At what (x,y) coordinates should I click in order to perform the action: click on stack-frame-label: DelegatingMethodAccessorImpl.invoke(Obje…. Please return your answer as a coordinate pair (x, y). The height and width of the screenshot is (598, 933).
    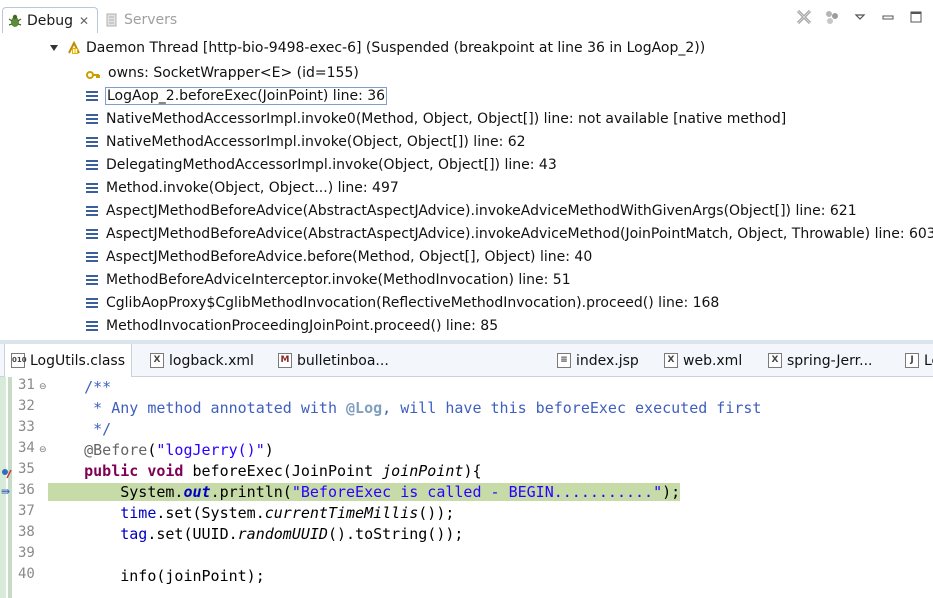
    Looking at the image, I should click on (331, 164).